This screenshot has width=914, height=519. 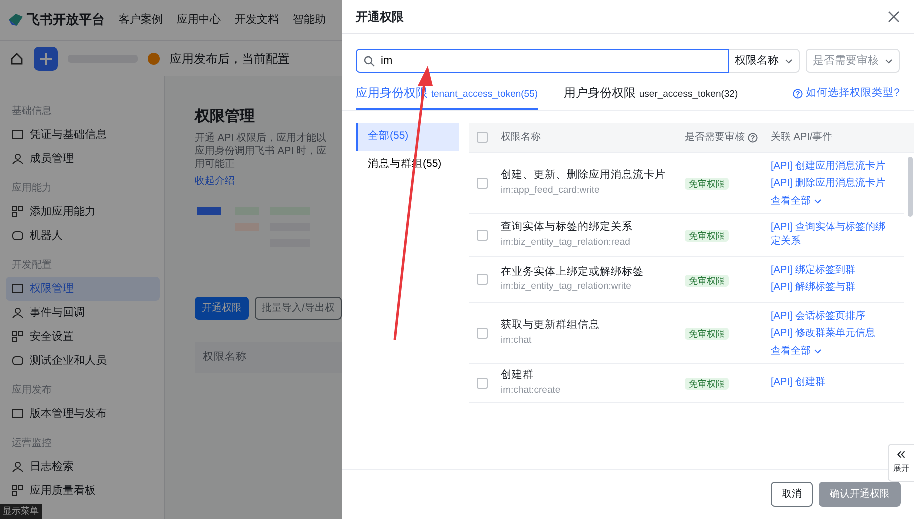 What do you see at coordinates (764, 61) in the screenshot?
I see `filter-dropdown: 权限名称` at bounding box center [764, 61].